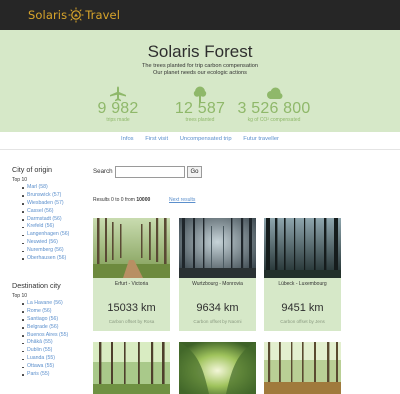  Describe the element at coordinates (45, 367) in the screenshot. I see `list-item: Ottawa (55)` at that location.